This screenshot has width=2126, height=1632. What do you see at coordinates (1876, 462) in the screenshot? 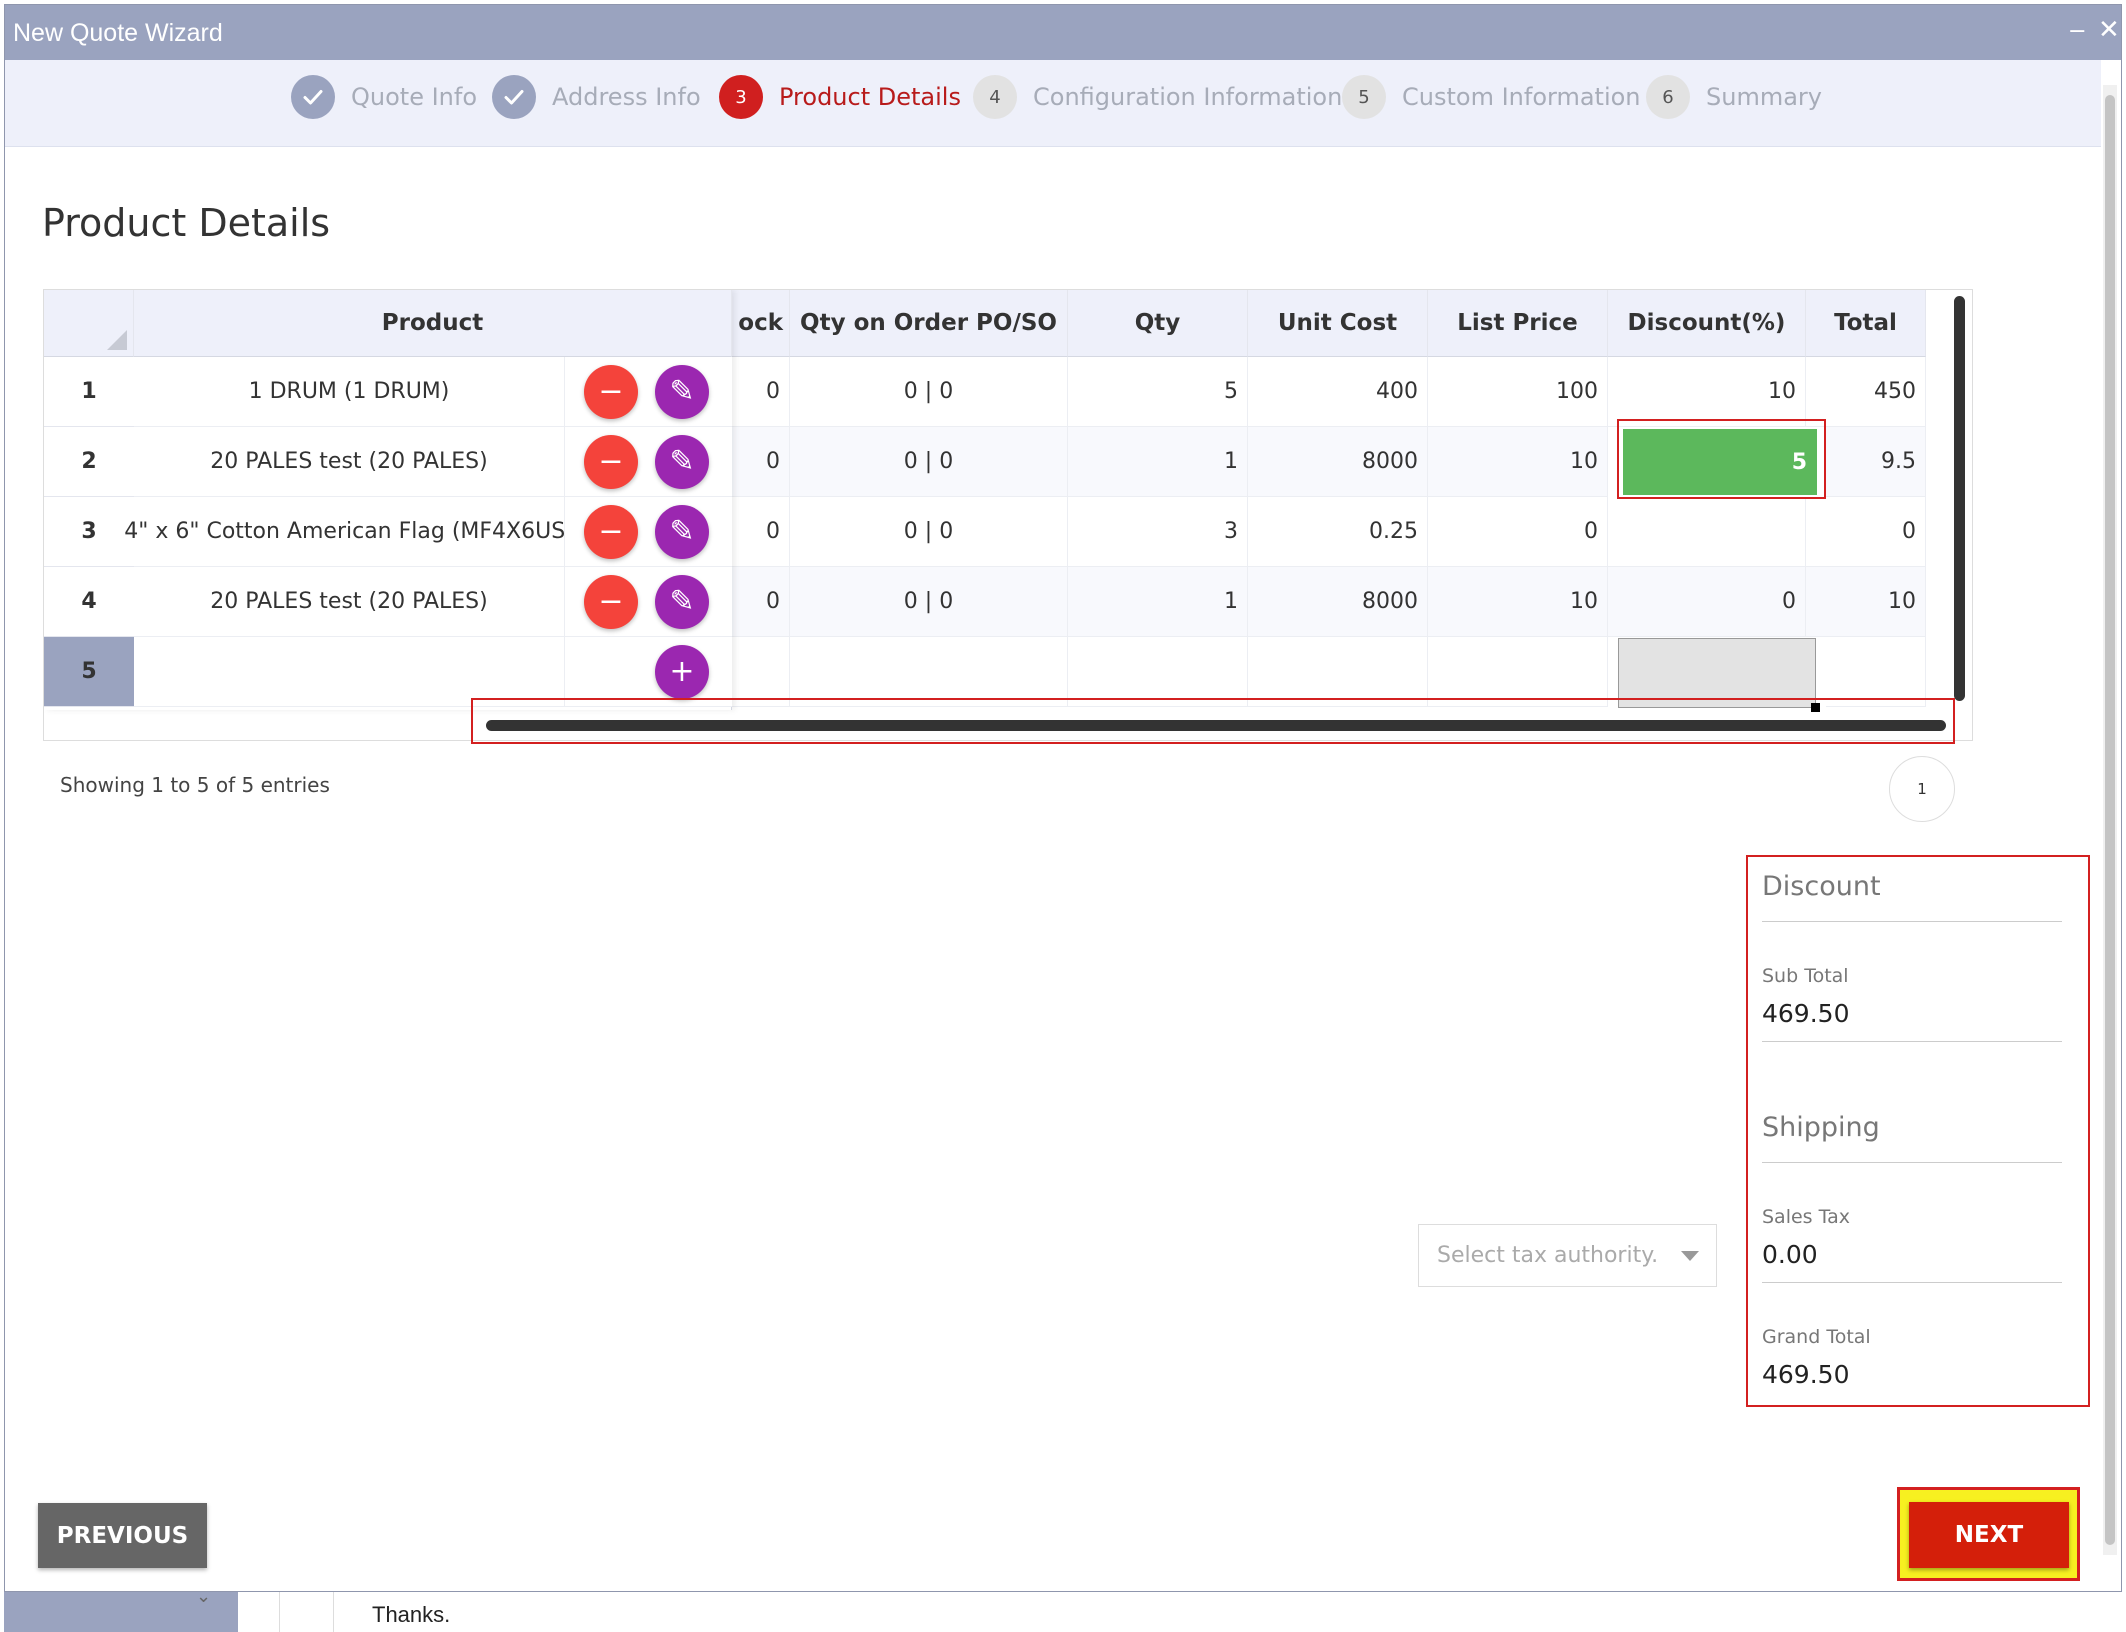
I see `cell-total: 9.5` at bounding box center [1876, 462].